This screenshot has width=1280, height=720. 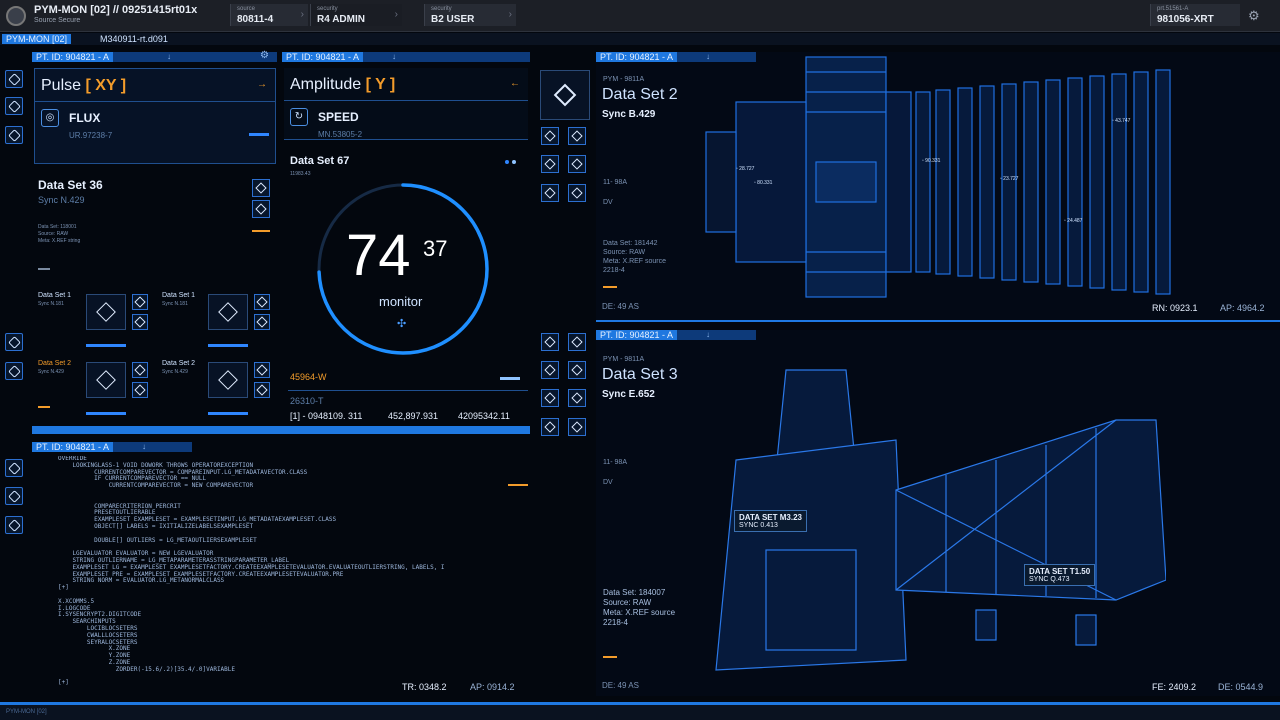 What do you see at coordinates (1242, 308) in the screenshot?
I see `ds2-ap: AP: 4964.2` at bounding box center [1242, 308].